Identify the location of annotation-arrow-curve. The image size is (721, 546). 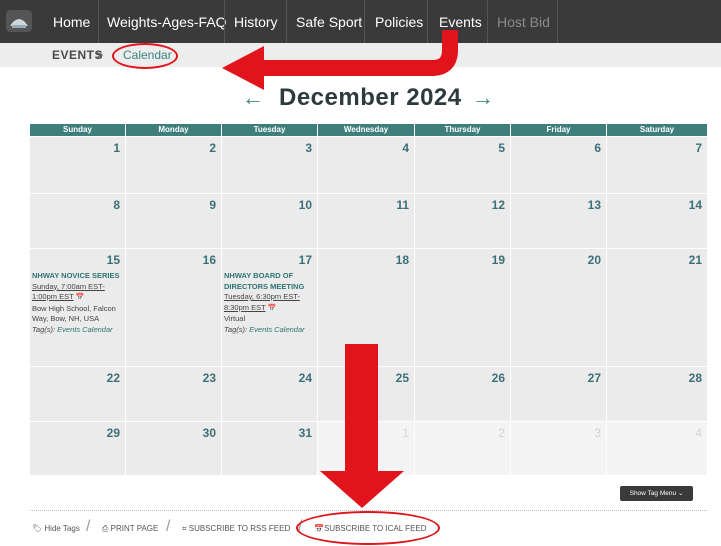
(360, 53).